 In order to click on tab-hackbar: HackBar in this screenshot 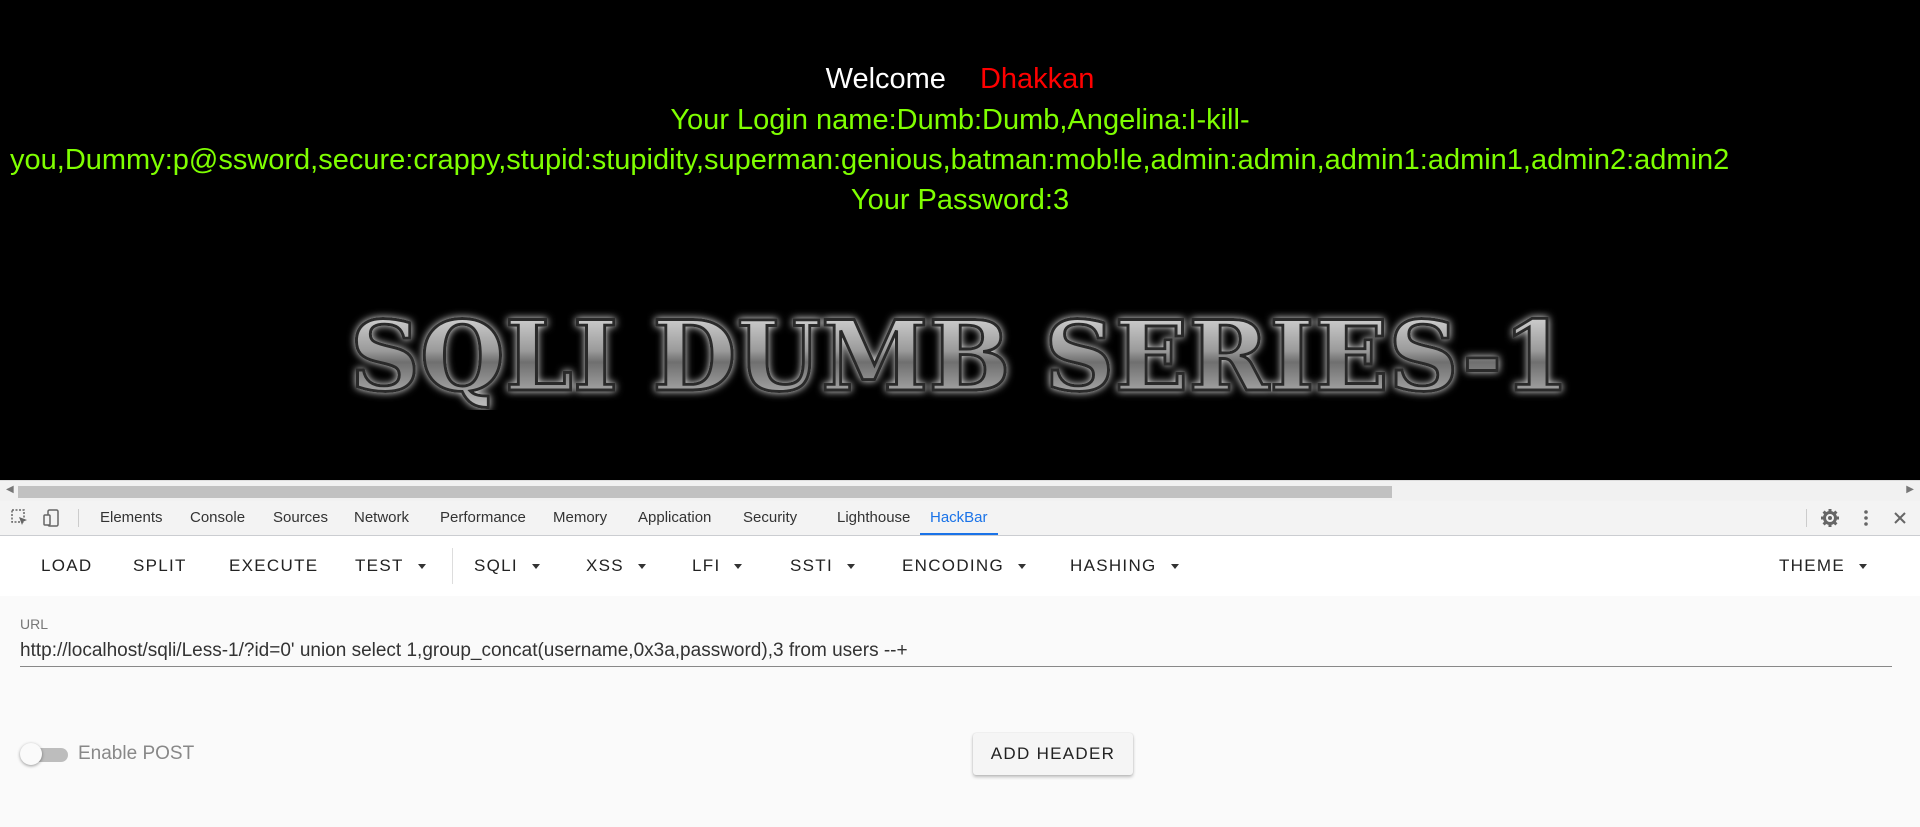, I will do `click(959, 518)`.